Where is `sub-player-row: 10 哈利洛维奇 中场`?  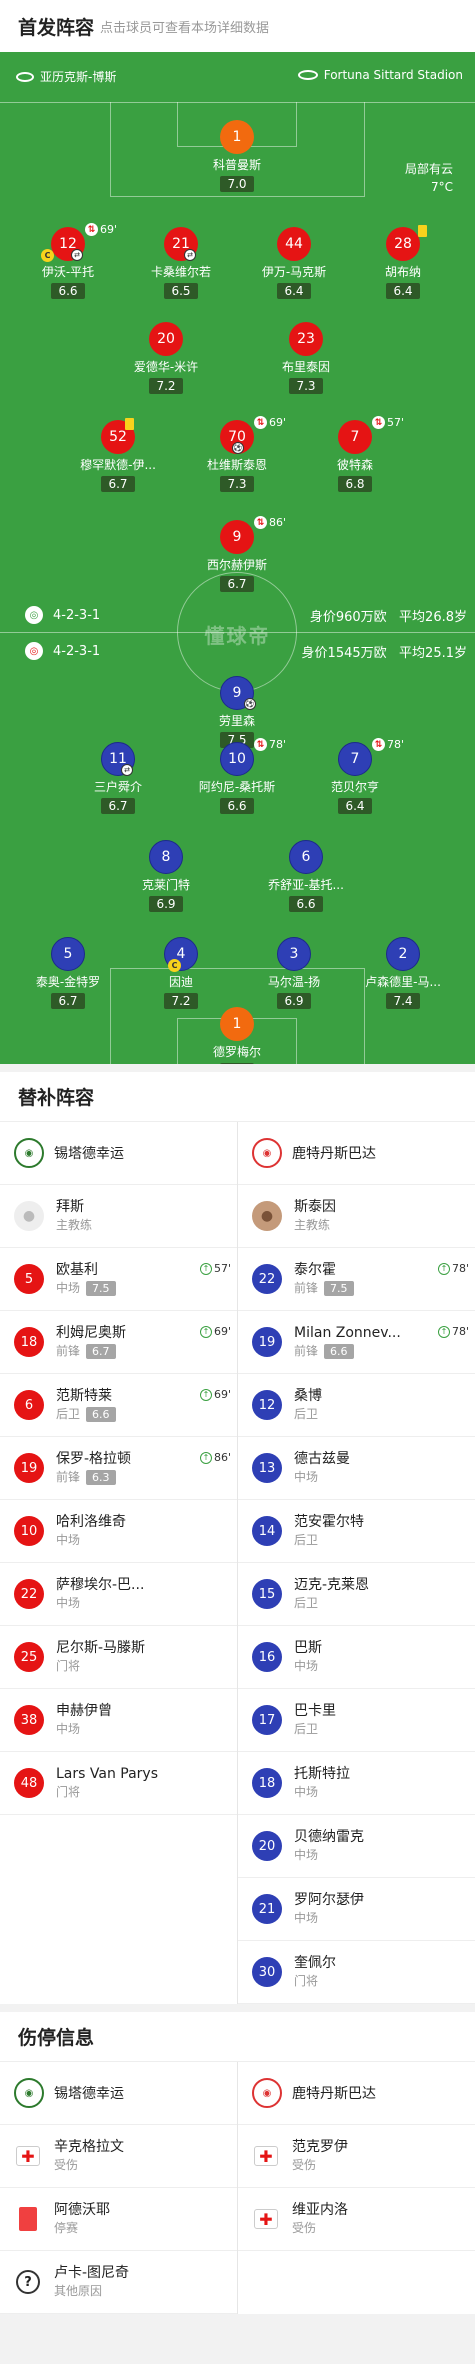 sub-player-row: 10 哈利洛维奇 中场 is located at coordinates (118, 1531).